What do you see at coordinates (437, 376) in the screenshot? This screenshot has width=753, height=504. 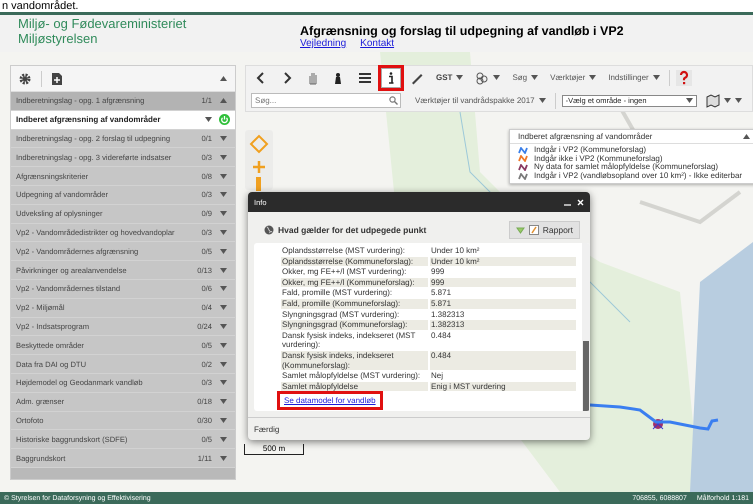 I see `field-value: Nej` at bounding box center [437, 376].